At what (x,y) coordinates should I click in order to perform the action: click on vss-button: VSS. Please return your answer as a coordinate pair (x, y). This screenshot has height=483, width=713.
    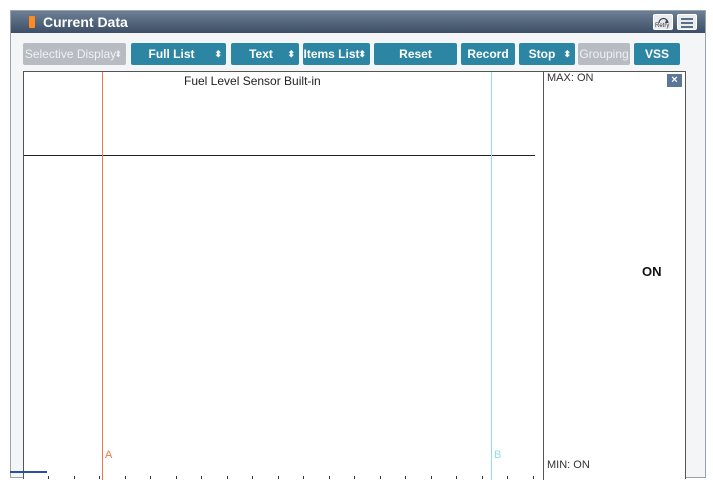
    Looking at the image, I should click on (657, 54).